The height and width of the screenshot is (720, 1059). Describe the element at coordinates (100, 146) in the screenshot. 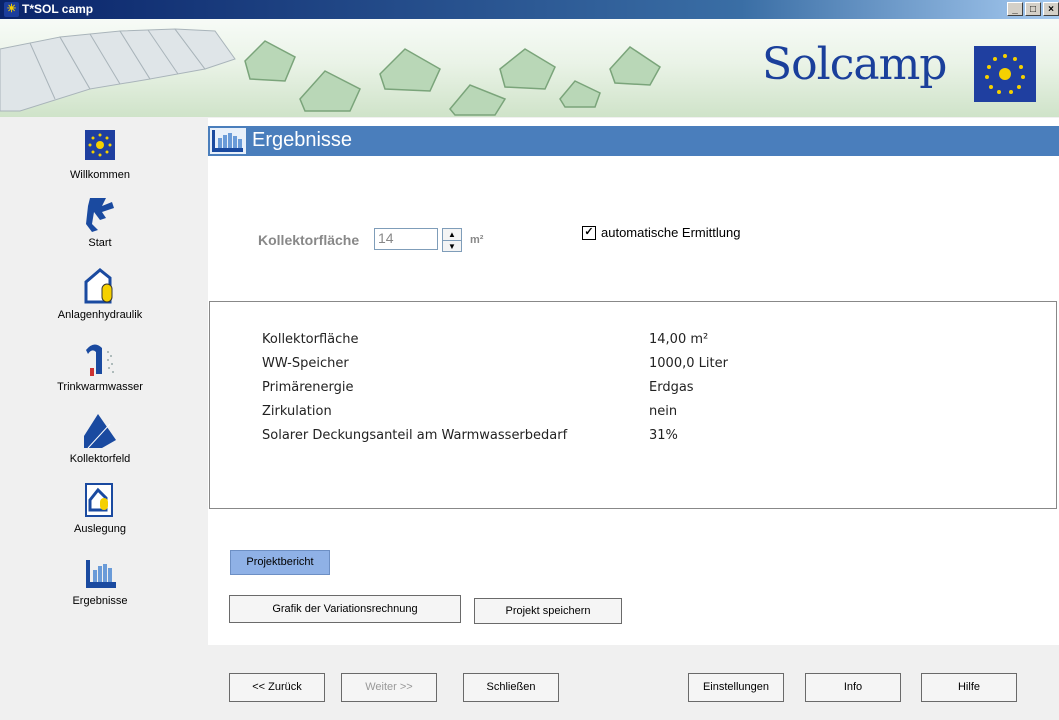

I see `eu-logo-icon` at that location.